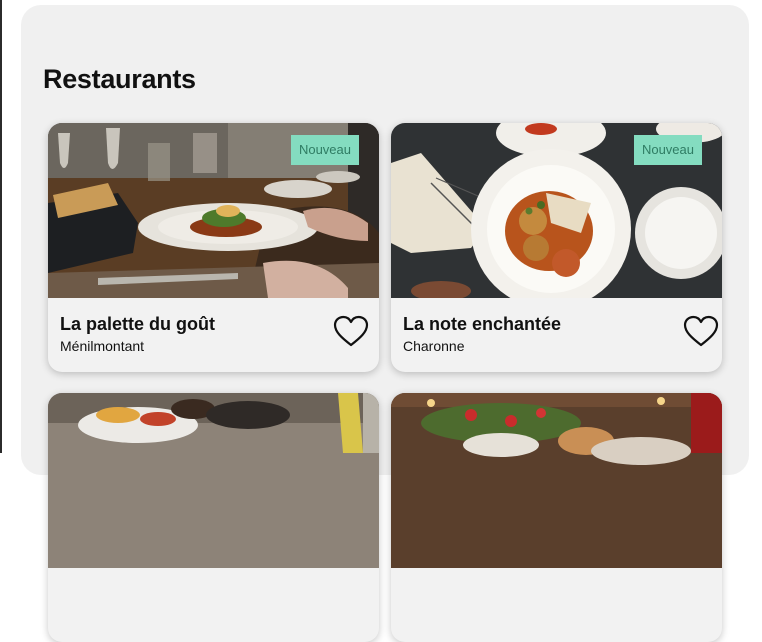 The width and height of the screenshot is (762, 642). What do you see at coordinates (1, 226) in the screenshot?
I see `window-edge` at bounding box center [1, 226].